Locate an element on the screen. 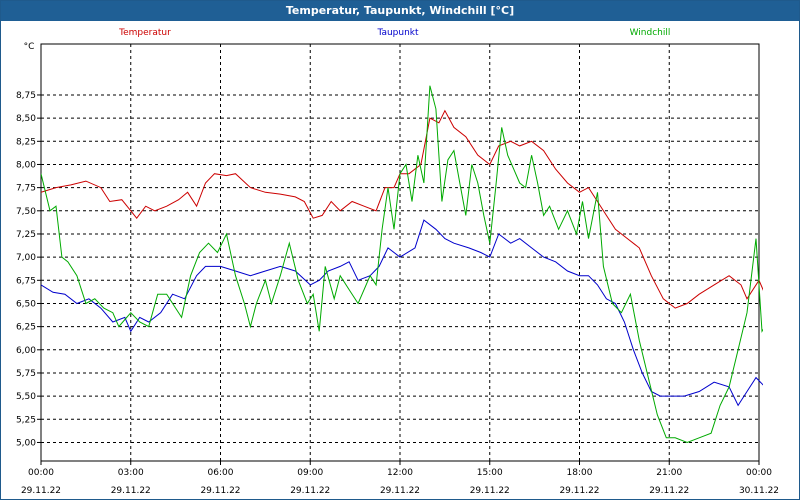 The image size is (800, 500). y-tick-label: 5,00 is located at coordinates (26, 443).